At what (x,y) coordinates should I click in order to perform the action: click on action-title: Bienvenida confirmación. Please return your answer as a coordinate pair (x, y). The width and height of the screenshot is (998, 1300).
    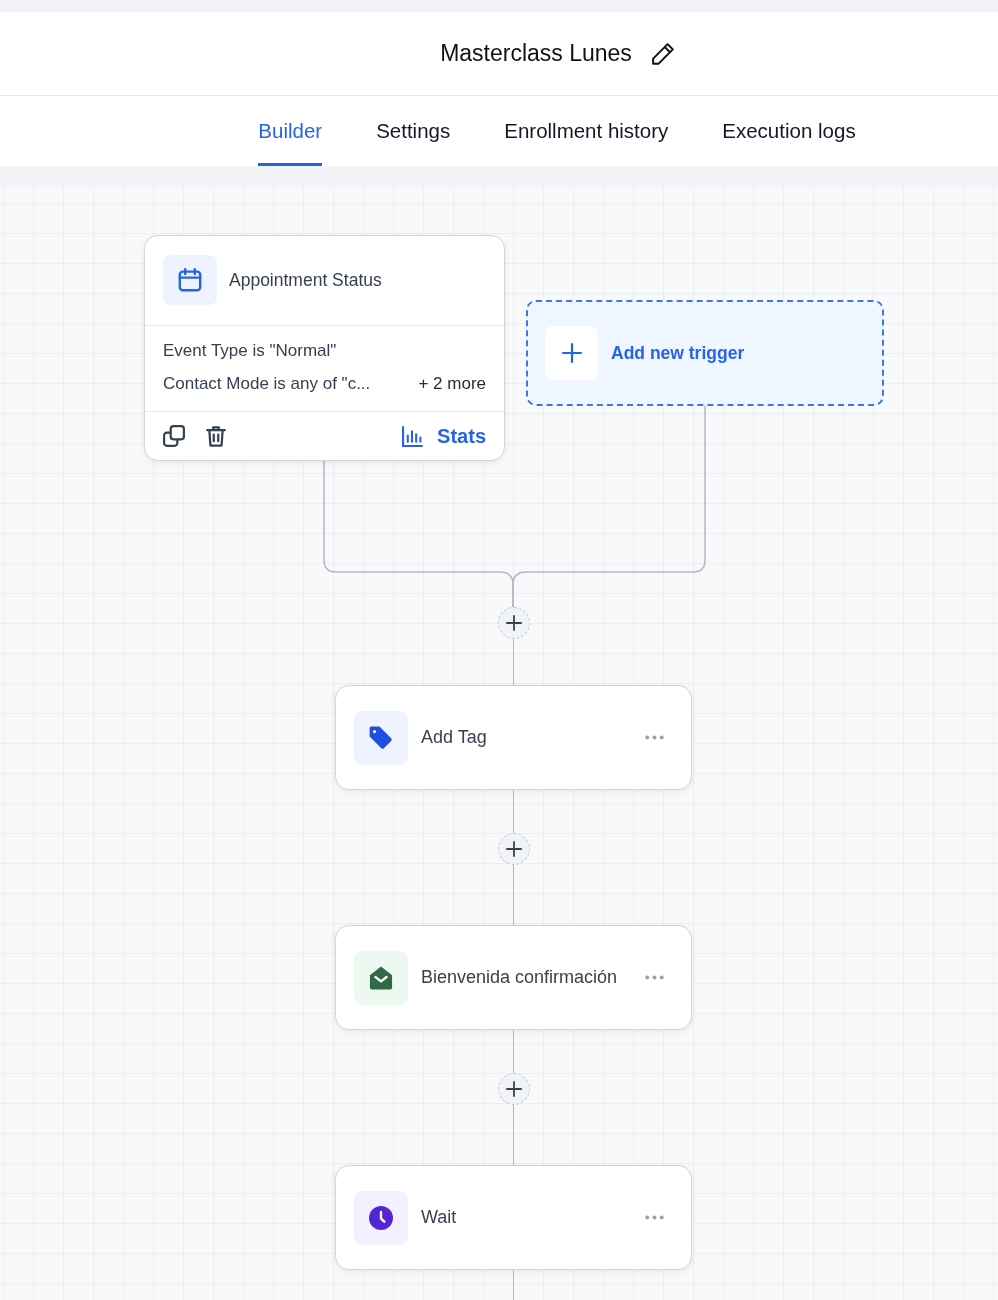
    Looking at the image, I should click on (520, 977).